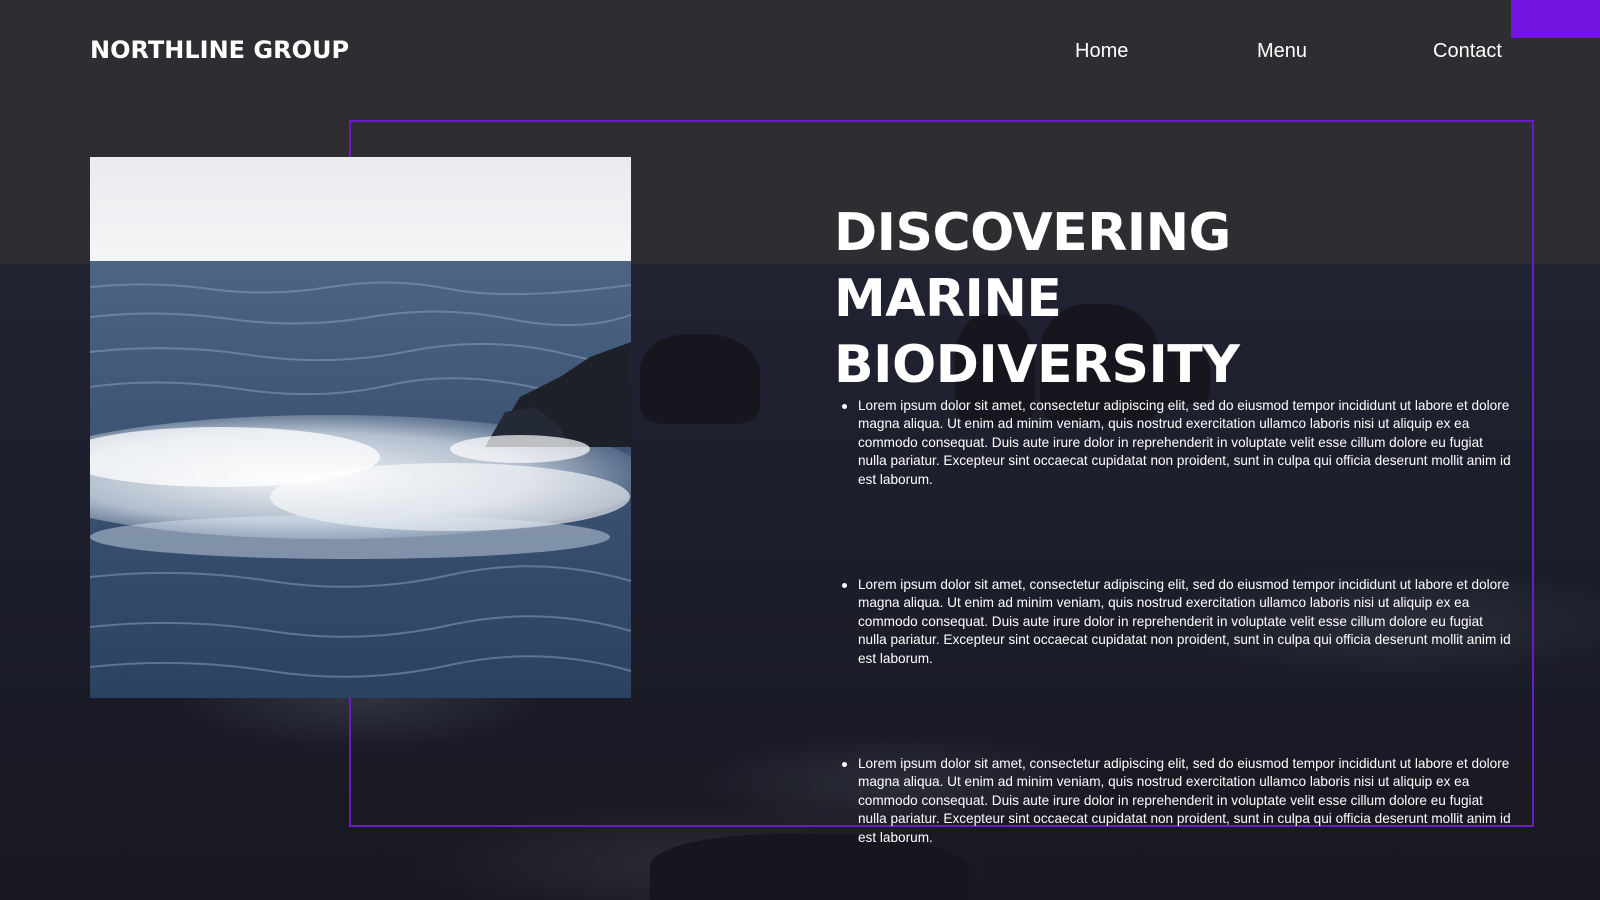 The width and height of the screenshot is (1600, 900). Describe the element at coordinates (800, 55) in the screenshot. I see `main-nav: Home Menu Contact` at that location.